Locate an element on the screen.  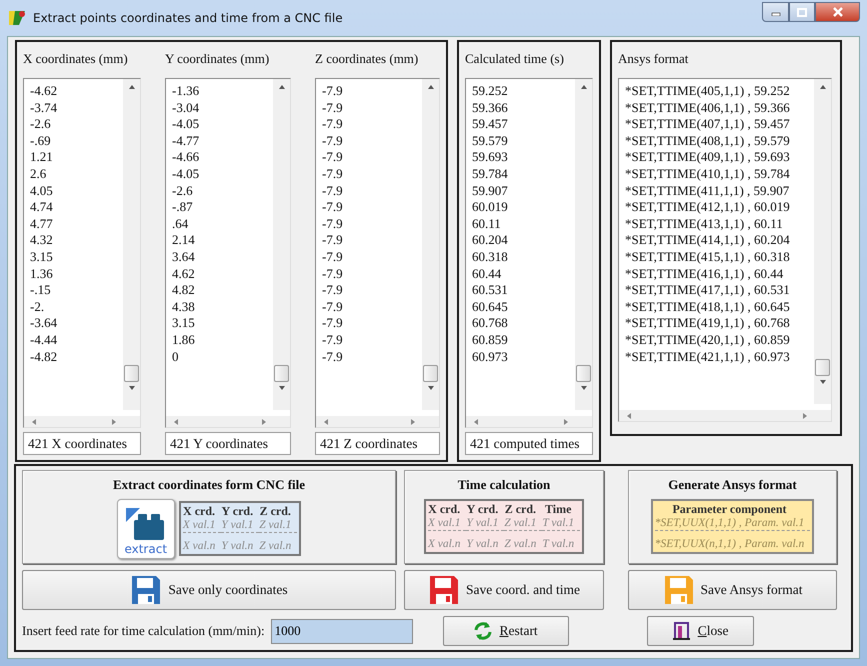
list-item: -.15 is located at coordinates (41, 290).